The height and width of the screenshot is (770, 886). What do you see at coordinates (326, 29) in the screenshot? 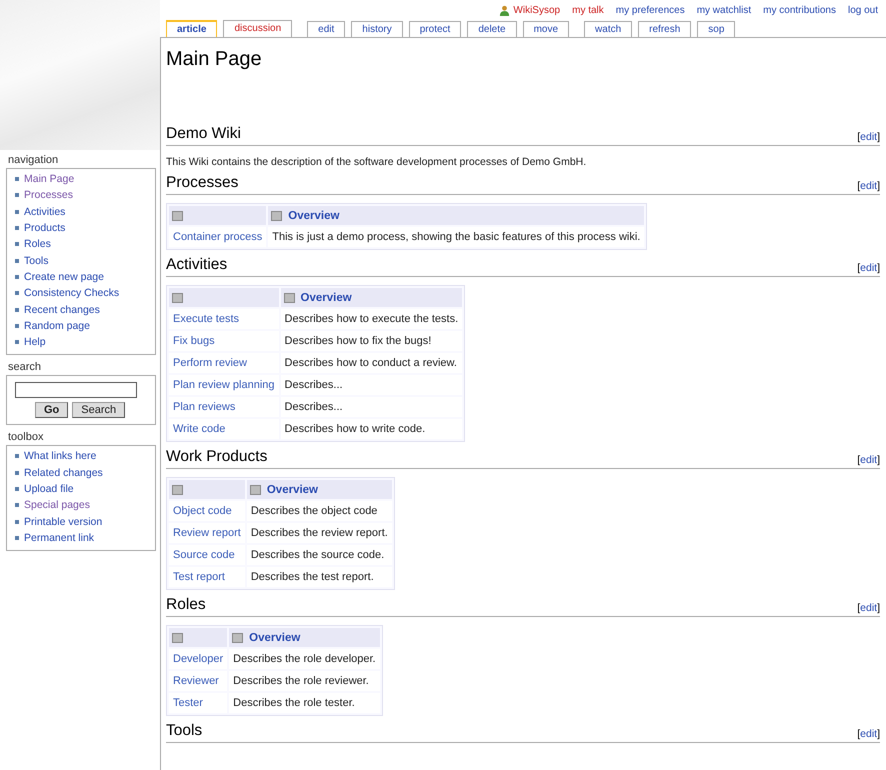
I see `page-tab: edit` at bounding box center [326, 29].